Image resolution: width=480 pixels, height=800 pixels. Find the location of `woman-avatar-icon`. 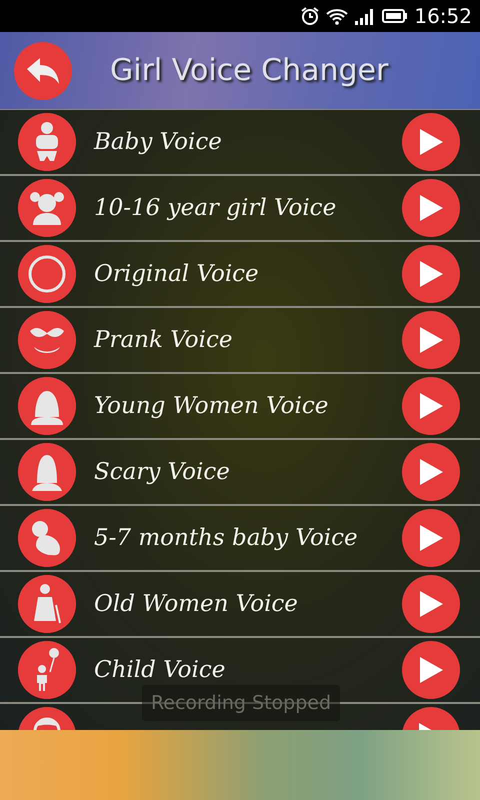

woman-avatar-icon is located at coordinates (47, 406).